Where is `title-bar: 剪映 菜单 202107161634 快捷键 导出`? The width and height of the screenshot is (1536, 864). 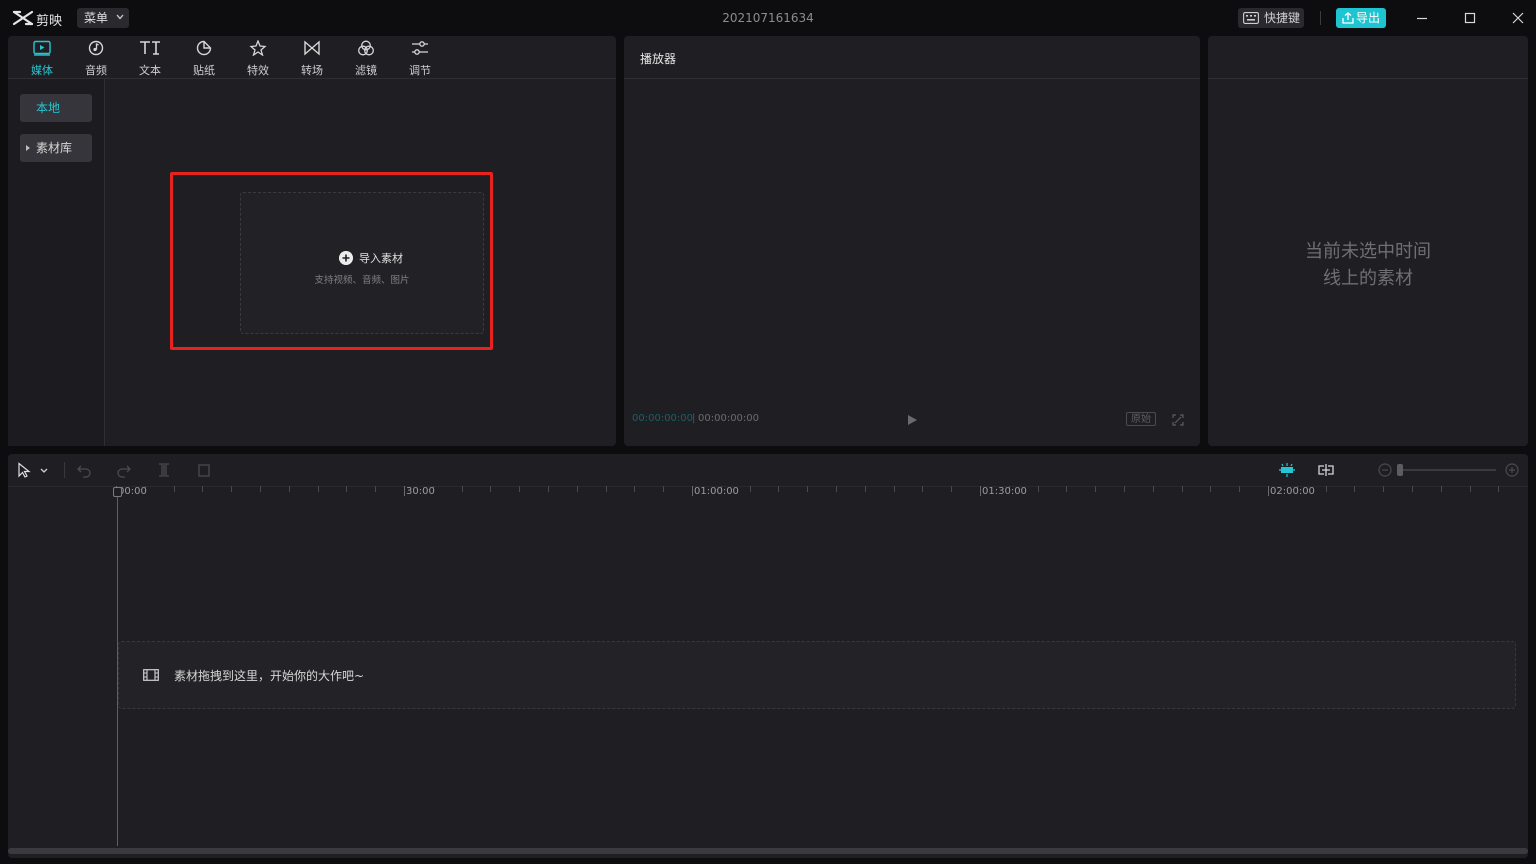
title-bar: 剪映 菜单 202107161634 快捷键 导出 is located at coordinates (768, 18).